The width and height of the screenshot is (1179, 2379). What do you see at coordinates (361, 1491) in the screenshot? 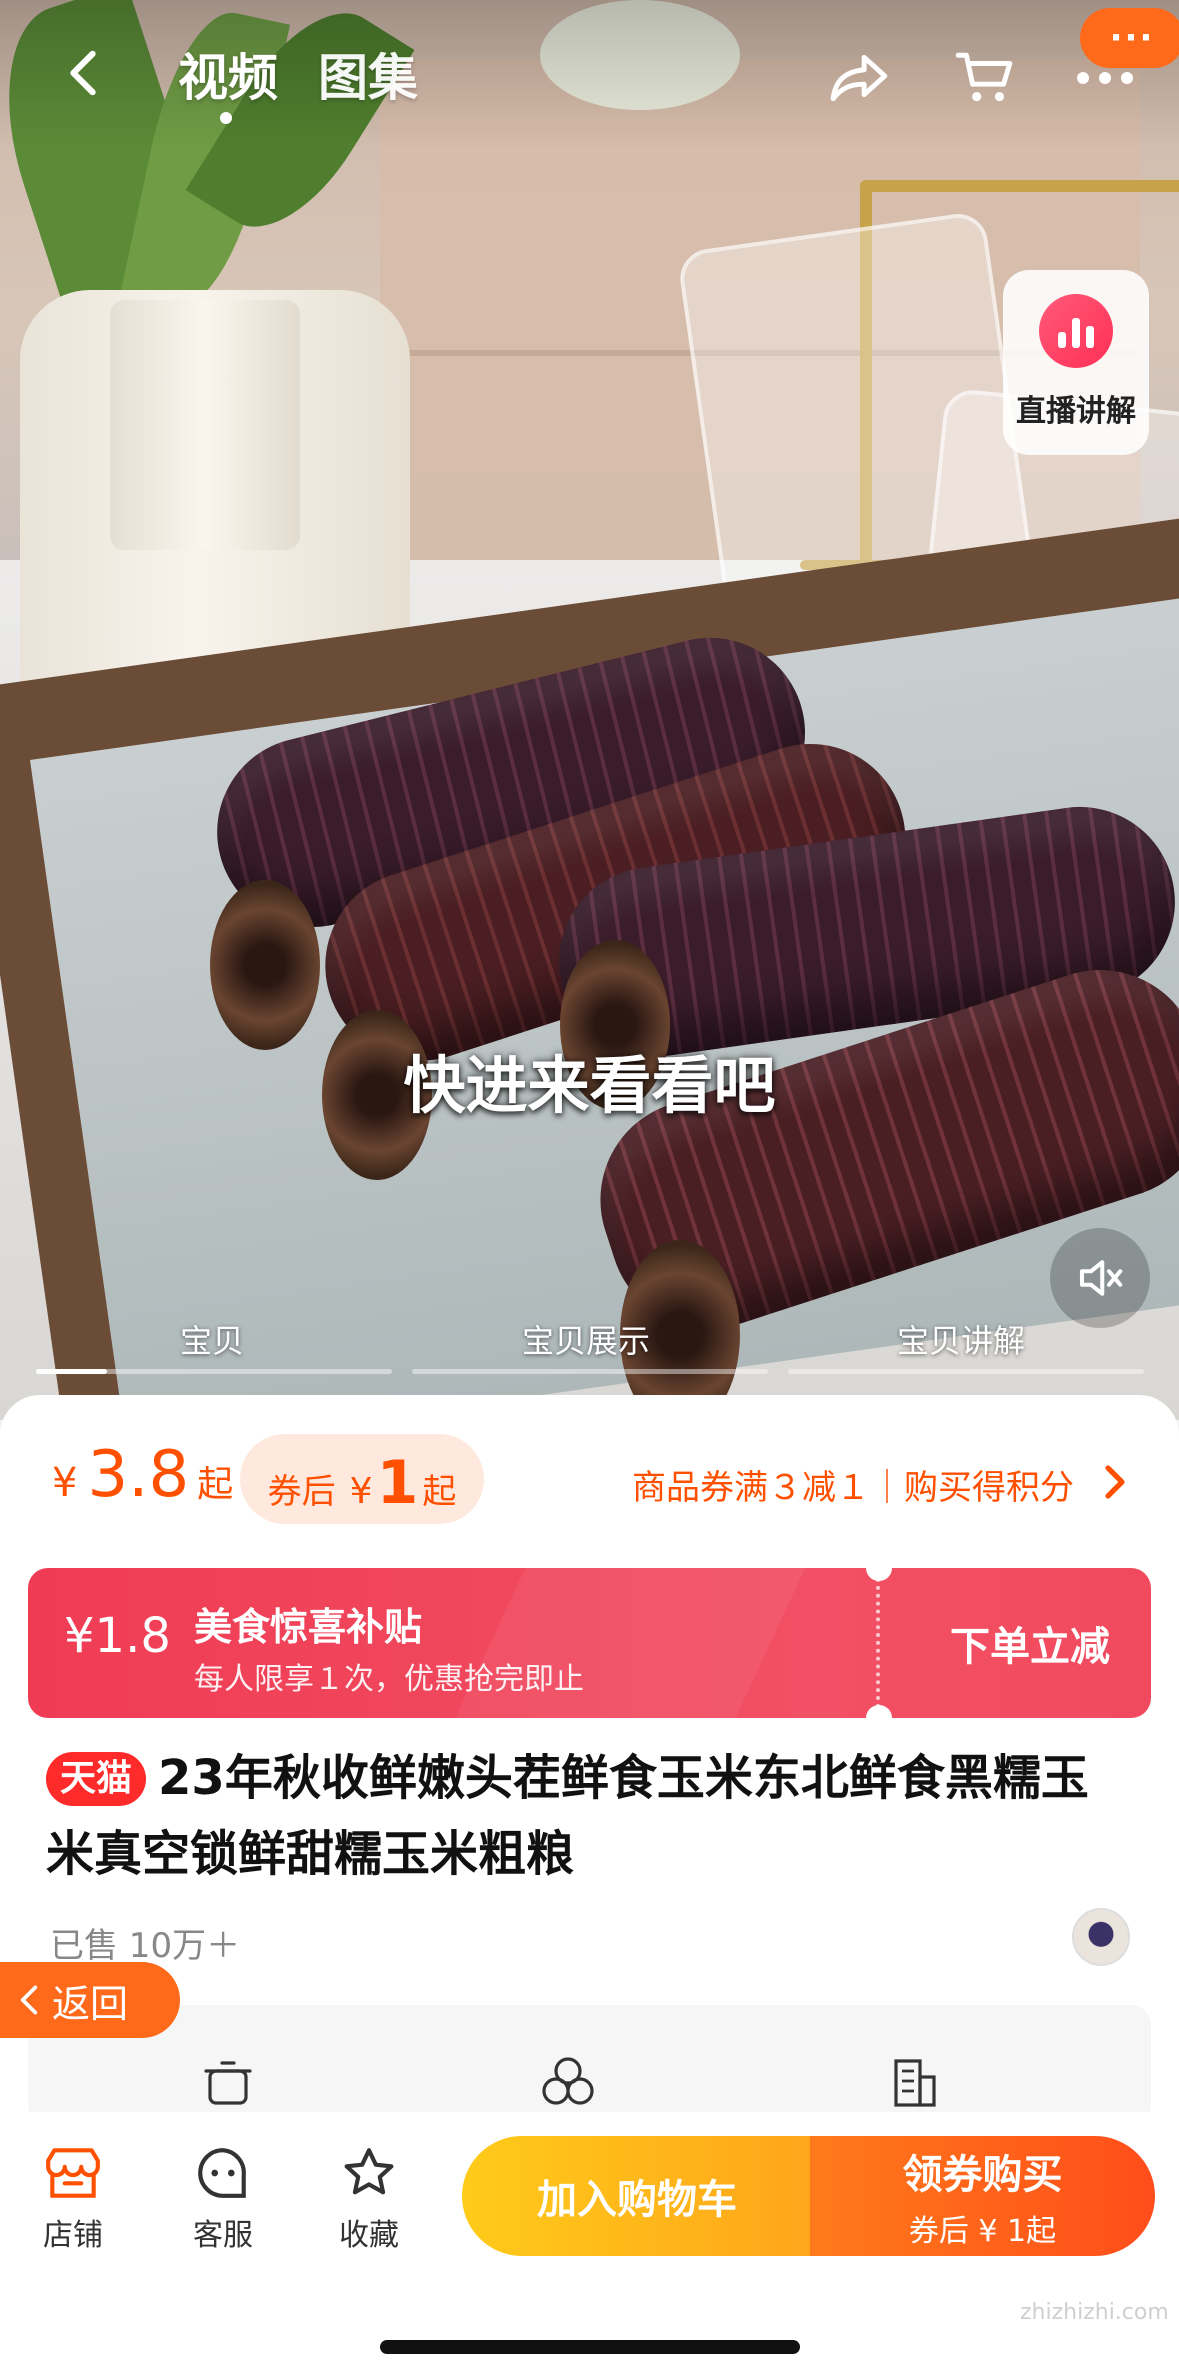
I see `coupon-currency: ¥` at bounding box center [361, 1491].